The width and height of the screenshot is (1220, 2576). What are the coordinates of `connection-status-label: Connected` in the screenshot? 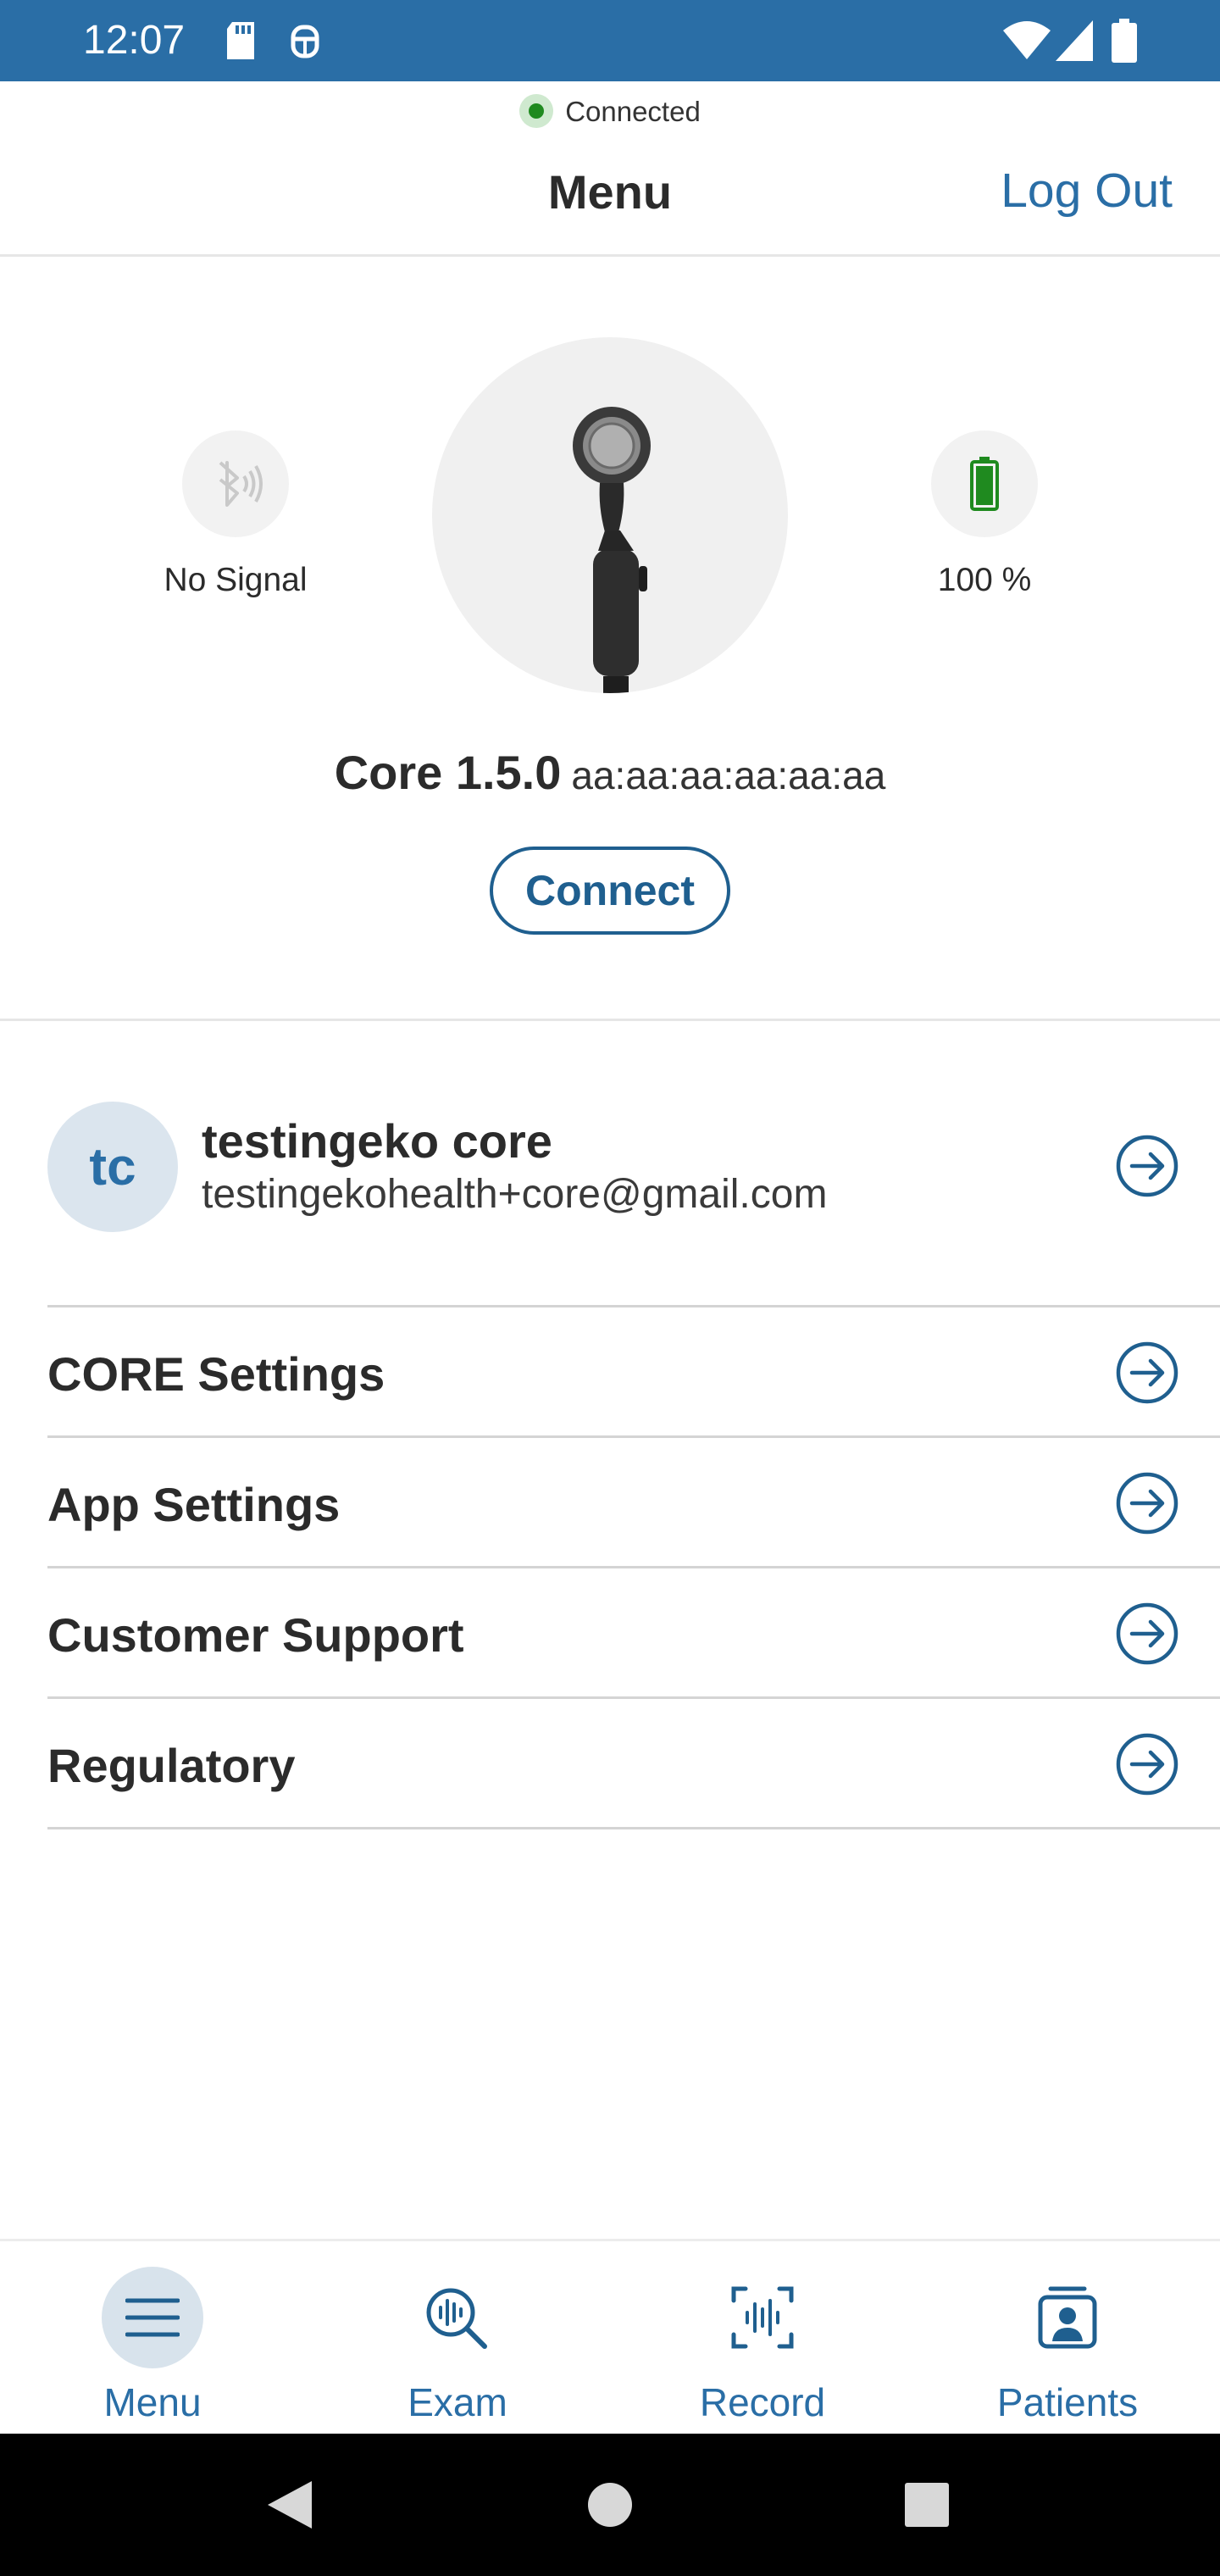 It's located at (633, 111).